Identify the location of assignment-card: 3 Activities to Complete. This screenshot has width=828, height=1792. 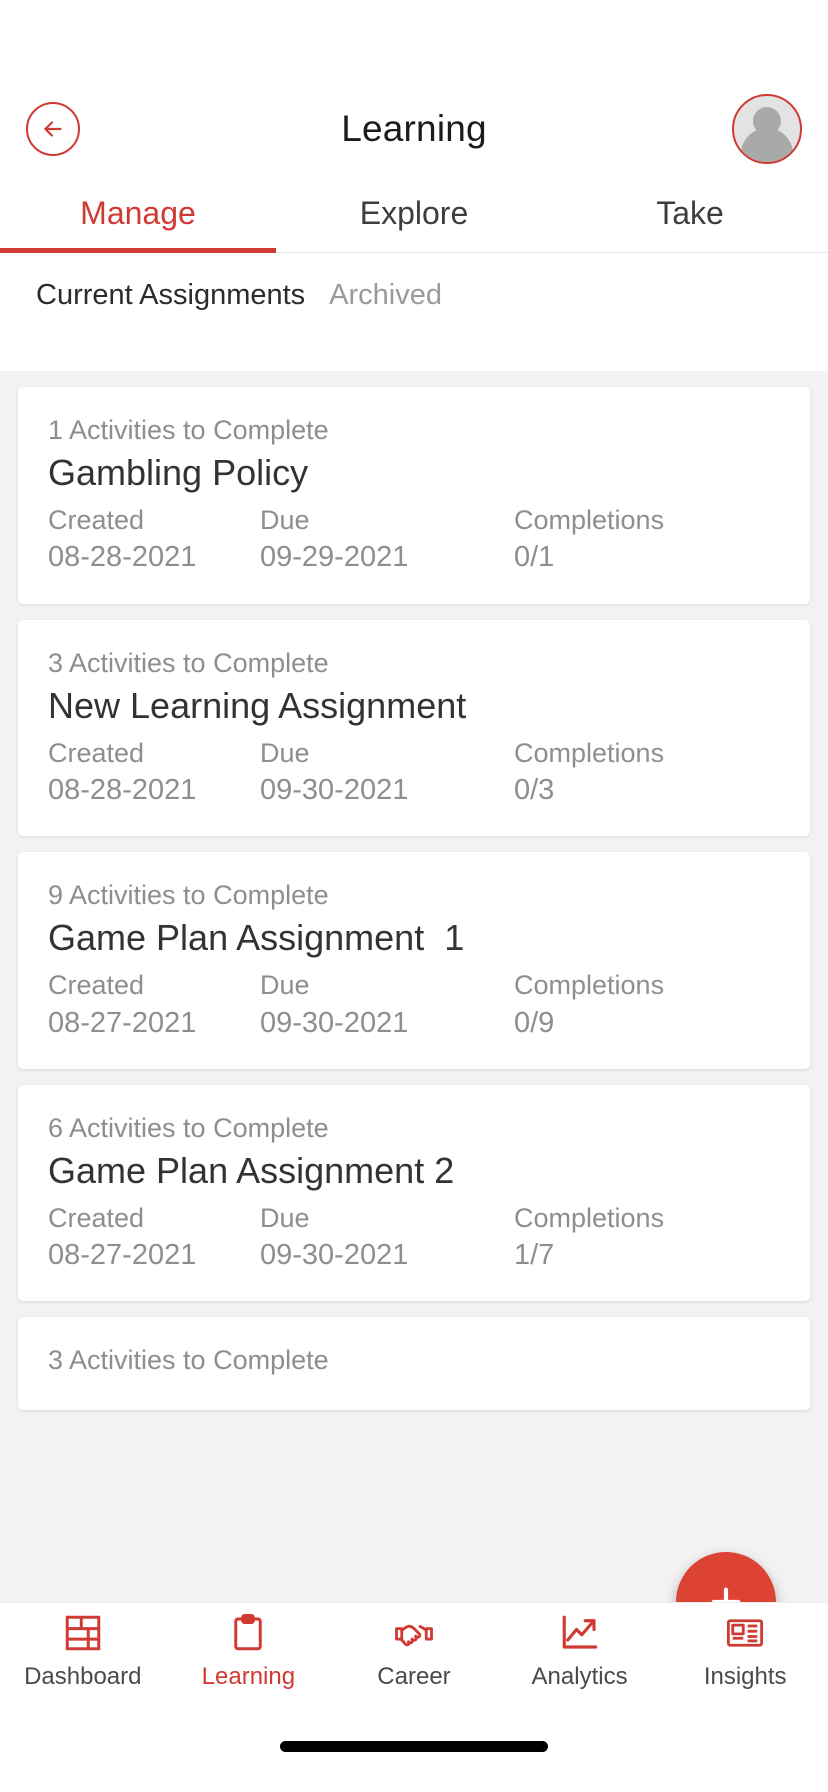
(414, 1364).